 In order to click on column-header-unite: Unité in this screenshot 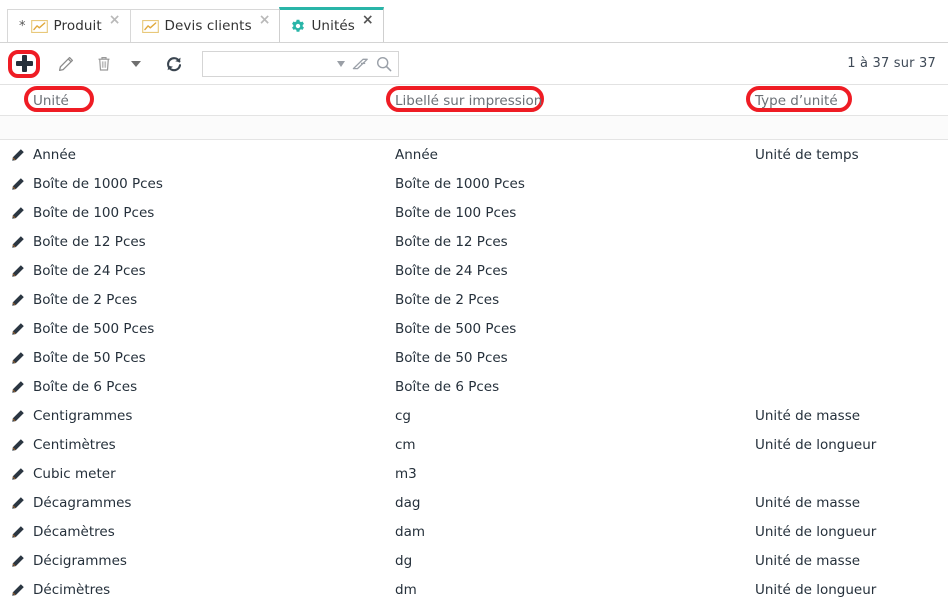, I will do `click(59, 100)`.